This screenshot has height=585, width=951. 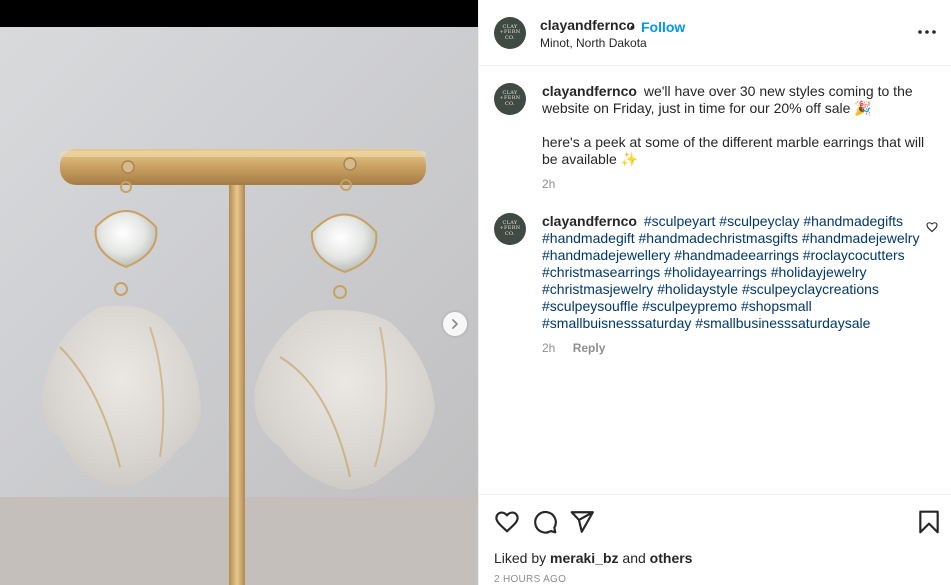 I want to click on more-dots-icon, so click(x=927, y=32).